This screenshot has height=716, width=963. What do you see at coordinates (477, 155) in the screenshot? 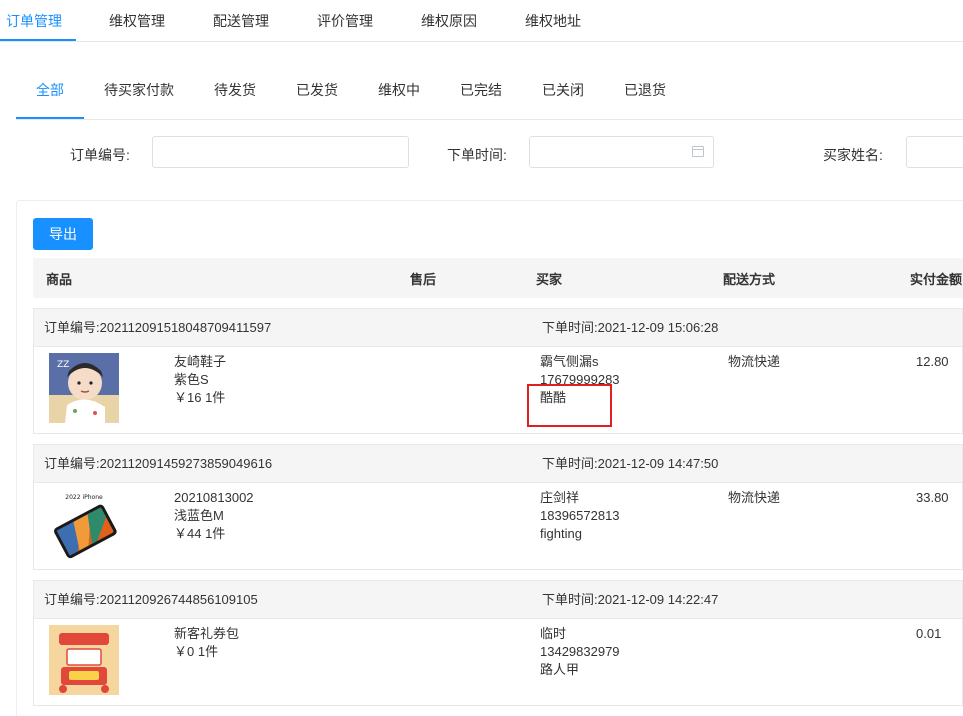
I see `order-time-label: 下单时间:` at bounding box center [477, 155].